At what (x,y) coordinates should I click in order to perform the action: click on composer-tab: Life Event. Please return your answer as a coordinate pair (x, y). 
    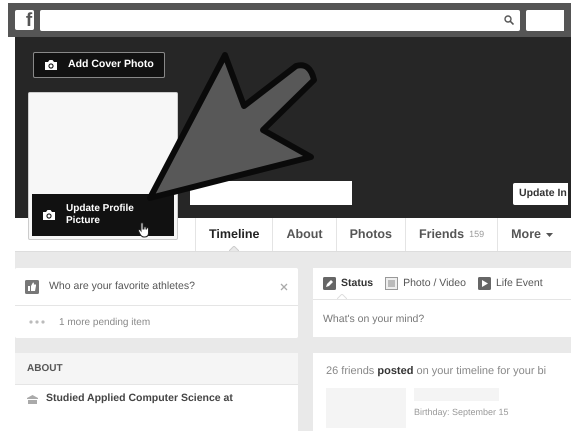
    Looking at the image, I should click on (510, 283).